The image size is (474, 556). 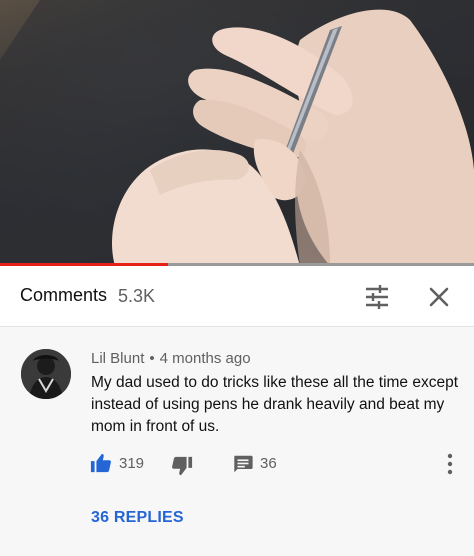 I want to click on comment-actions: 319 36, so click(x=237, y=467).